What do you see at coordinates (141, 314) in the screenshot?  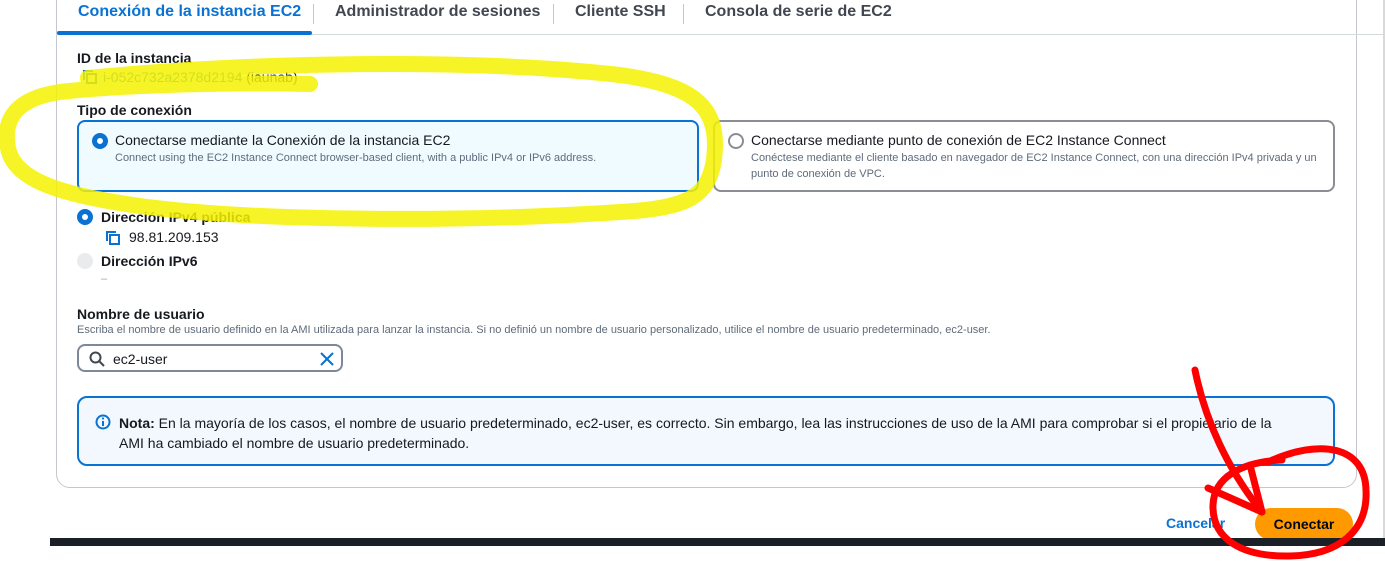 I see `username-label: Nombre de usuario` at bounding box center [141, 314].